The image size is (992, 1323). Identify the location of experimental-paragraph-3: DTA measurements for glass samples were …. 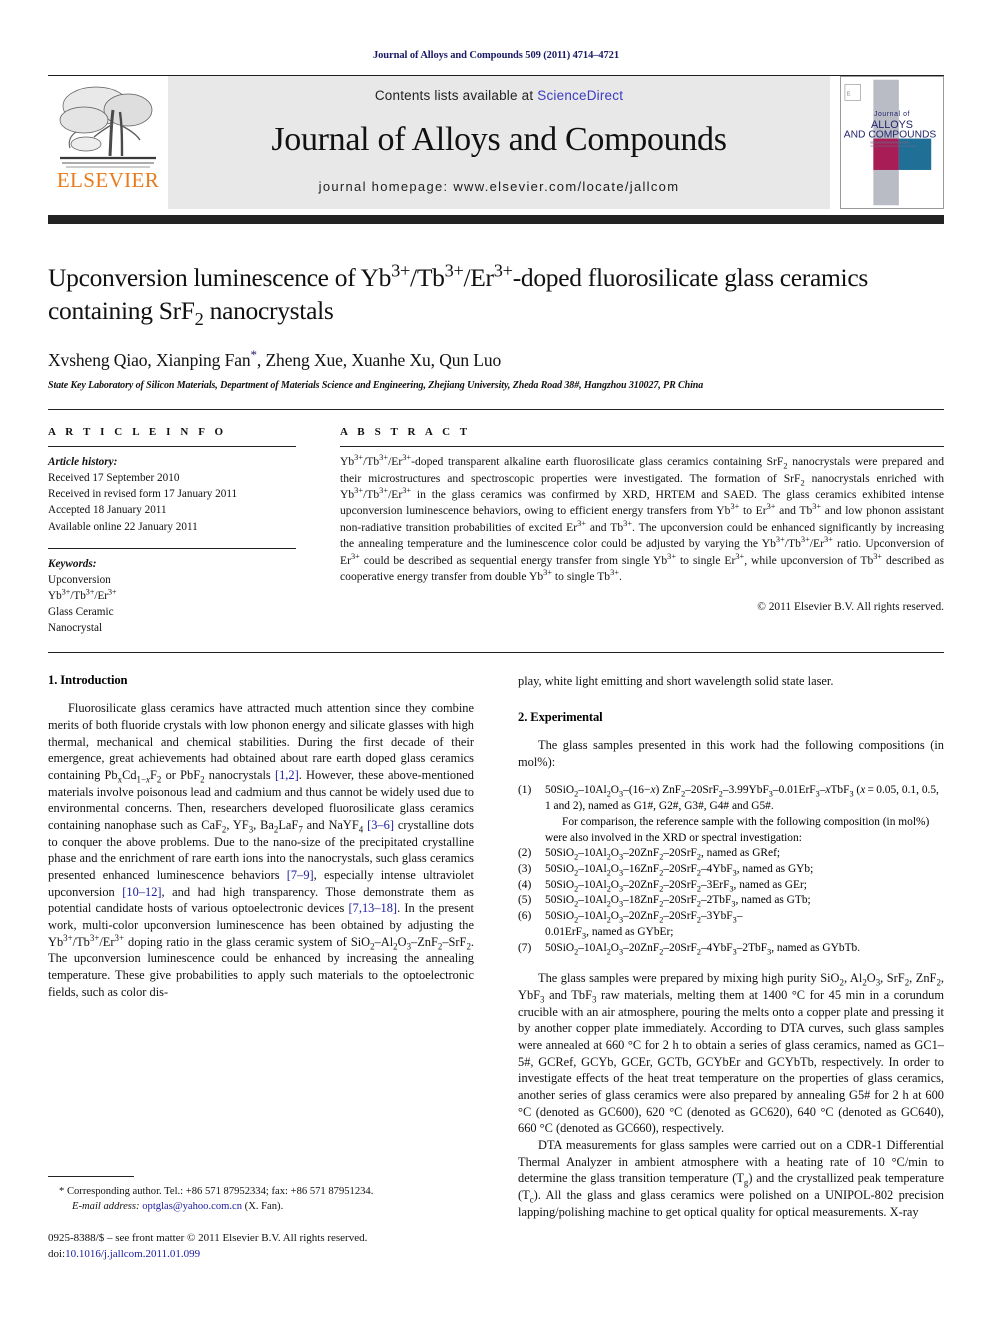
(731, 1178).